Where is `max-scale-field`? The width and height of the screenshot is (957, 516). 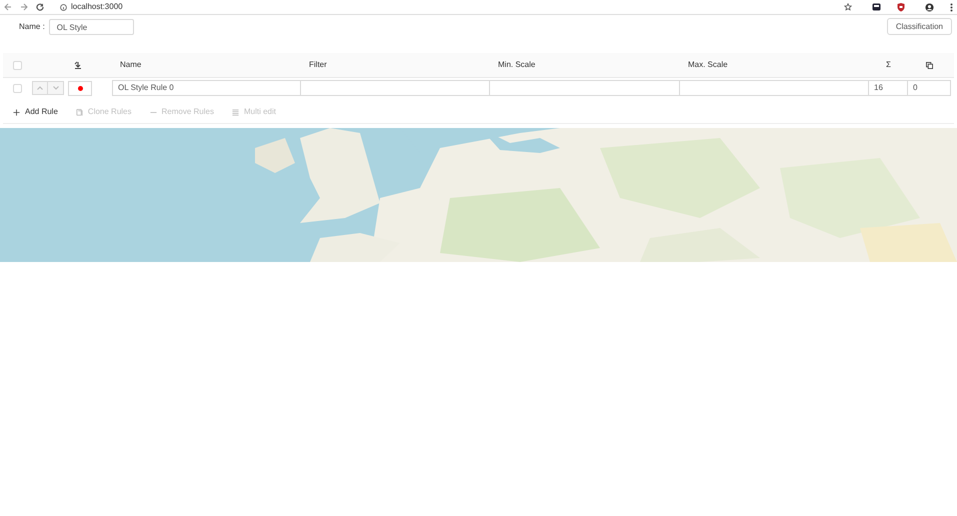 max-scale-field is located at coordinates (774, 88).